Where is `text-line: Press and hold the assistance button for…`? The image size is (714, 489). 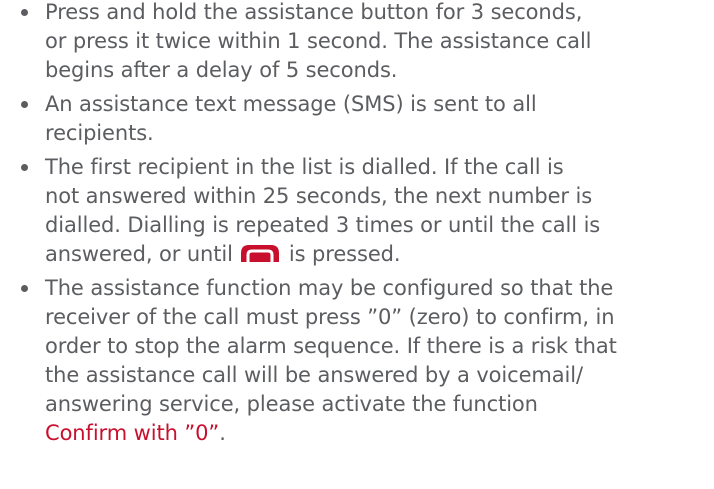
text-line: Press and hold the assistance button for… is located at coordinates (314, 12).